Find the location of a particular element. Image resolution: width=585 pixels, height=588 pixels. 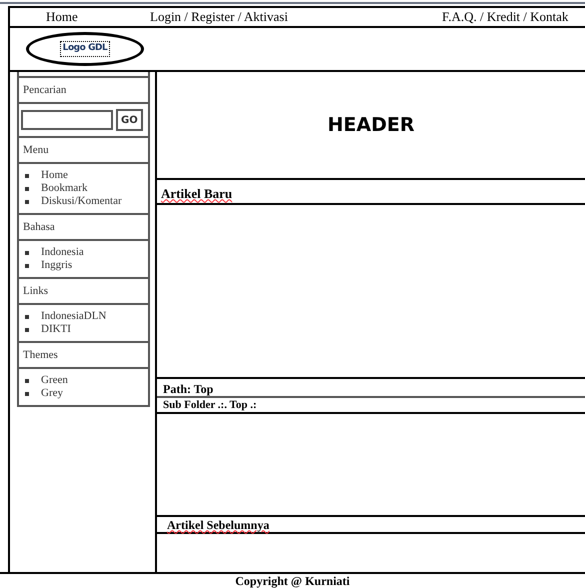

search-field is located at coordinates (67, 120).